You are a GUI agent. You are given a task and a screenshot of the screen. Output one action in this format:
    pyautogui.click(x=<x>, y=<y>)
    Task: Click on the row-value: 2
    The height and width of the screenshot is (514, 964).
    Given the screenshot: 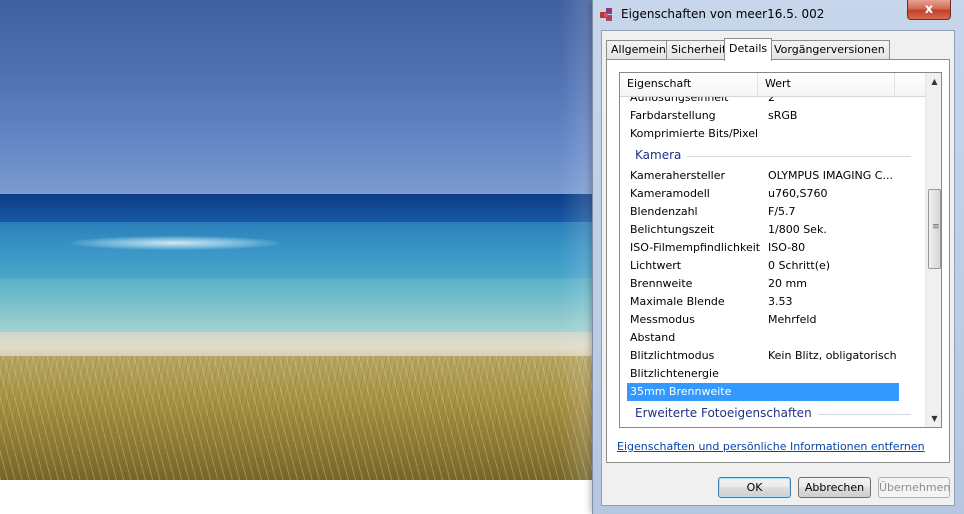 What is the action you would take?
    pyautogui.click(x=771, y=100)
    